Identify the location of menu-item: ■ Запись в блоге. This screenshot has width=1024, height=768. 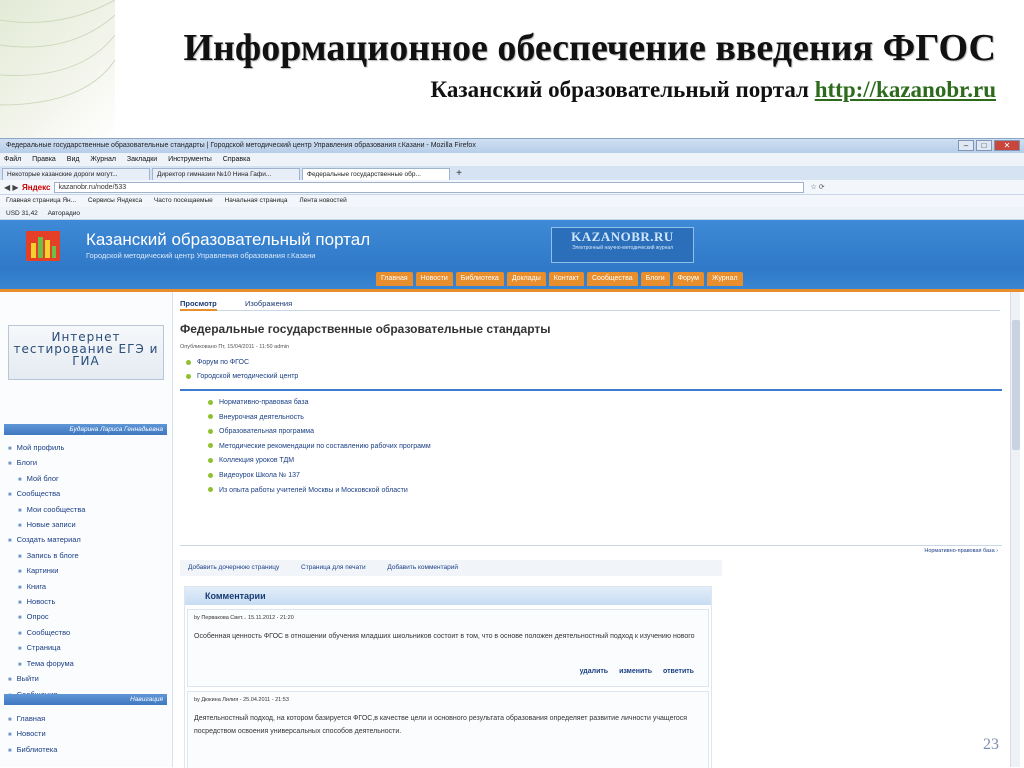
(46, 556).